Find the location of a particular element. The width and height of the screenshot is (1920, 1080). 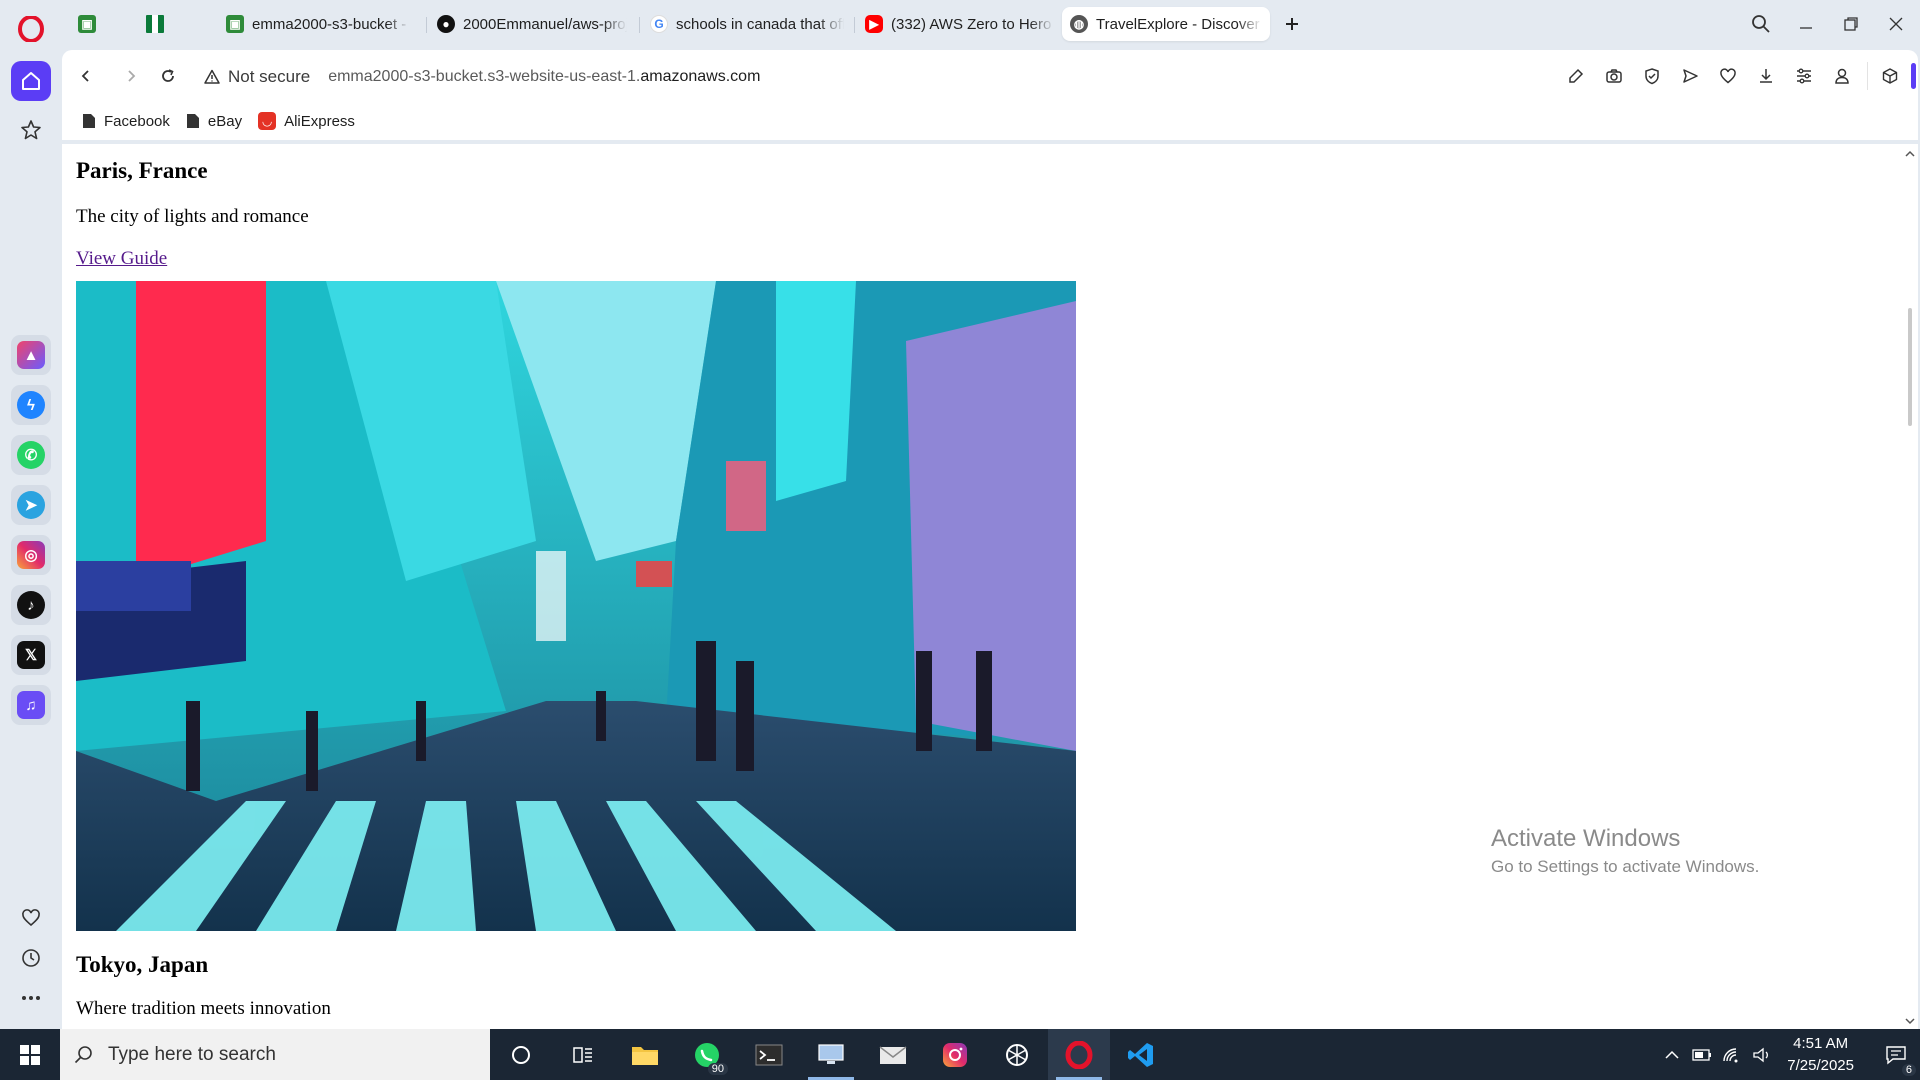

warning-triangle-icon is located at coordinates (212, 77).